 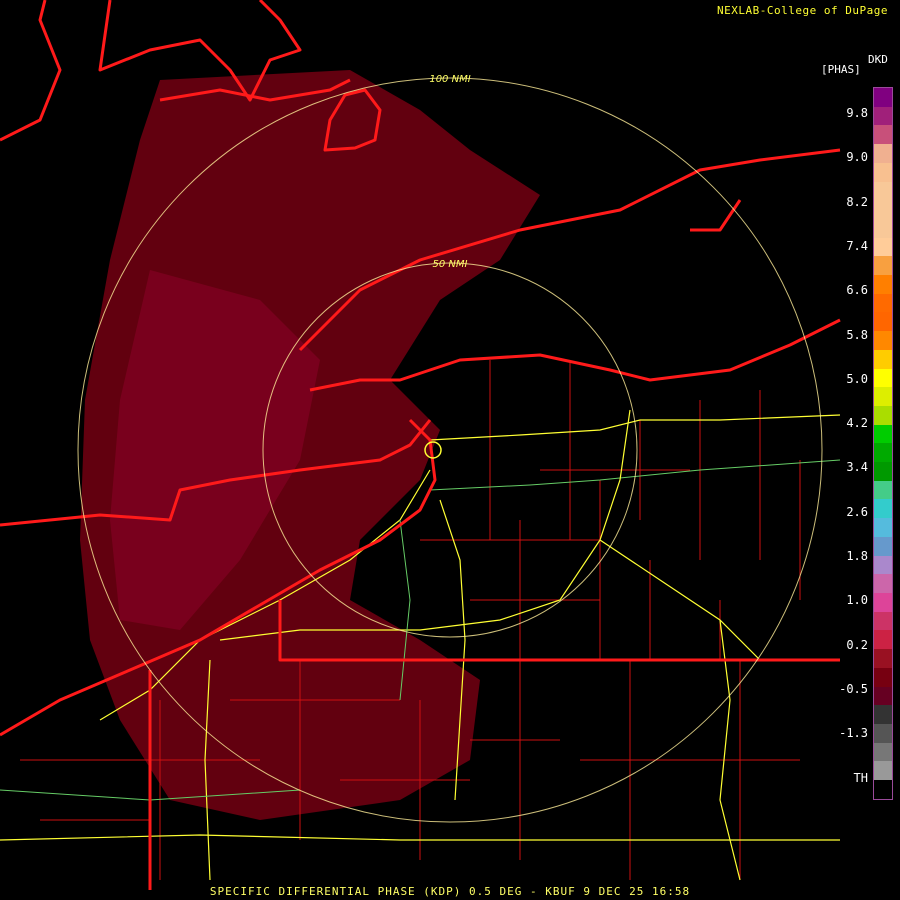 What do you see at coordinates (841, 69) in the screenshot?
I see `legend-unit: [PHAS]` at bounding box center [841, 69].